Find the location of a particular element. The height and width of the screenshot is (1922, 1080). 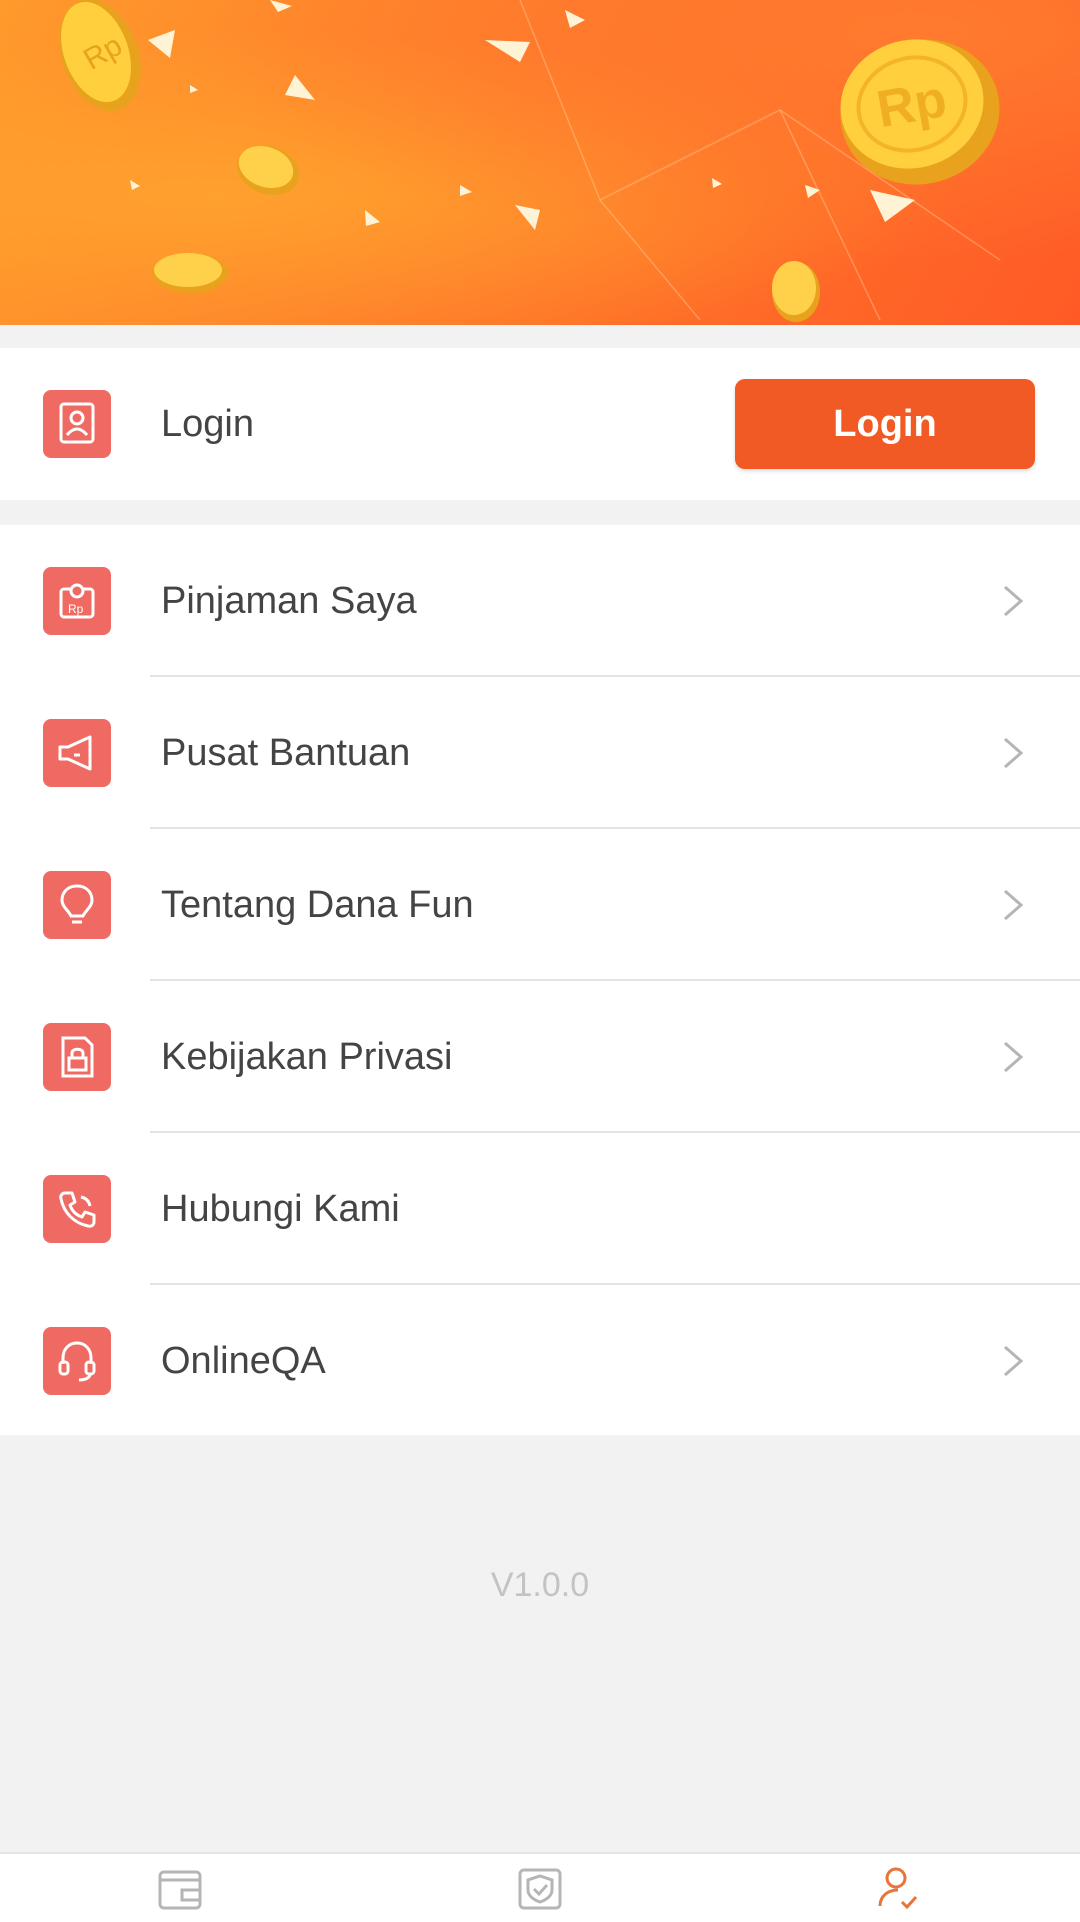

tab-shield is located at coordinates (540, 1893).